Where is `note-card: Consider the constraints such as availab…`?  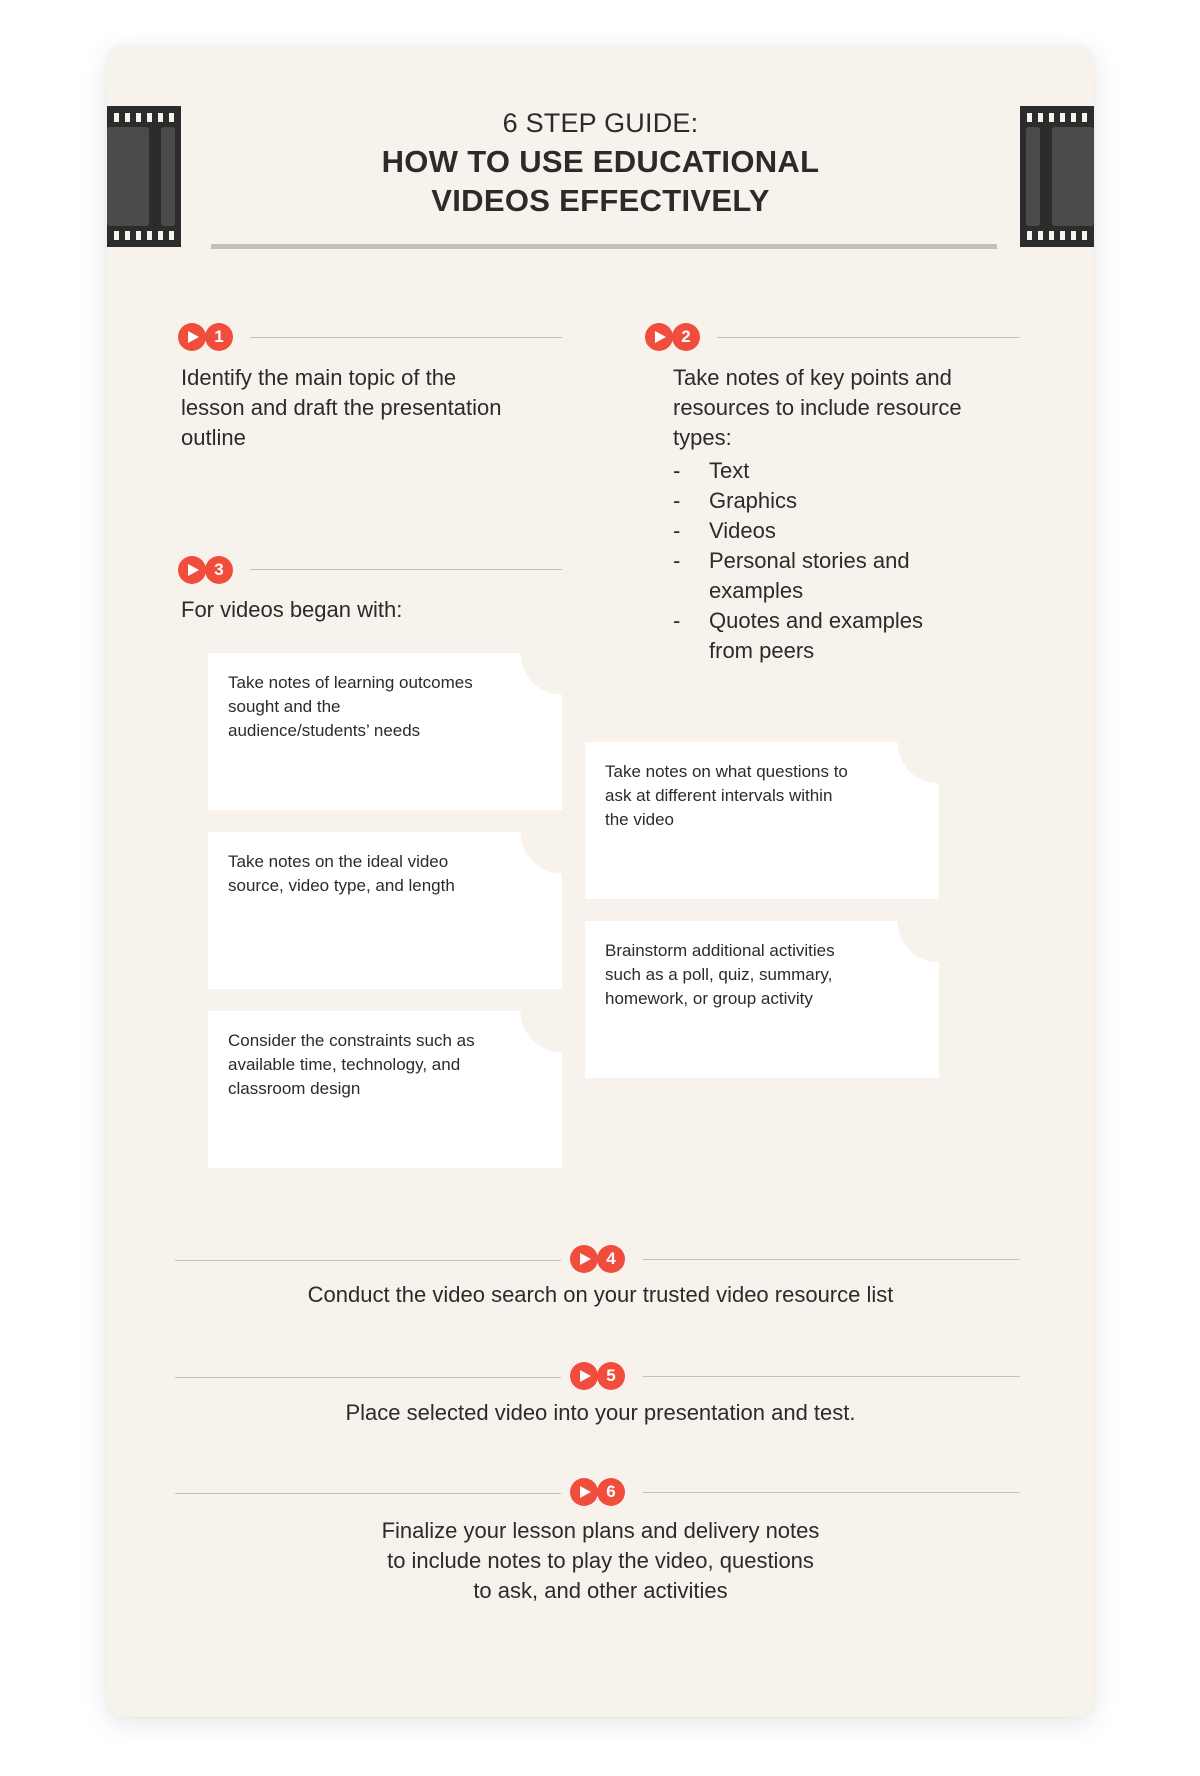
note-card: Consider the constraints such as availab… is located at coordinates (385, 1089).